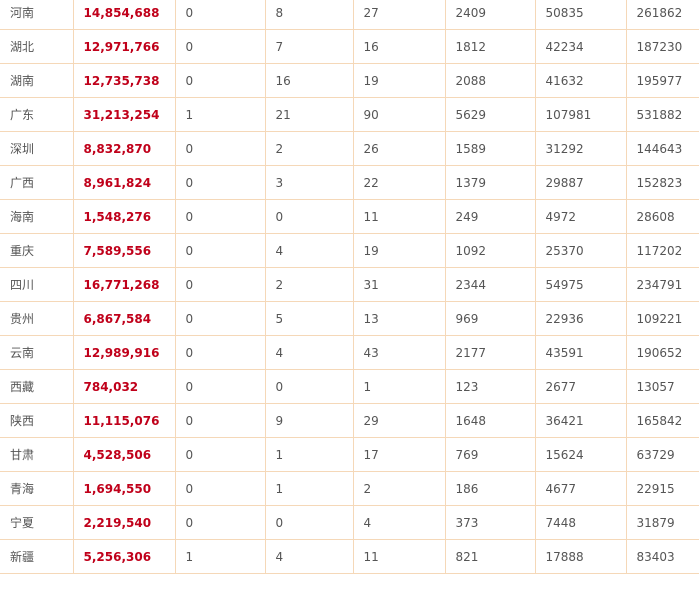 This screenshot has height=597, width=699. What do you see at coordinates (580, 386) in the screenshot?
I see `count-col-5-cell: 2677` at bounding box center [580, 386].